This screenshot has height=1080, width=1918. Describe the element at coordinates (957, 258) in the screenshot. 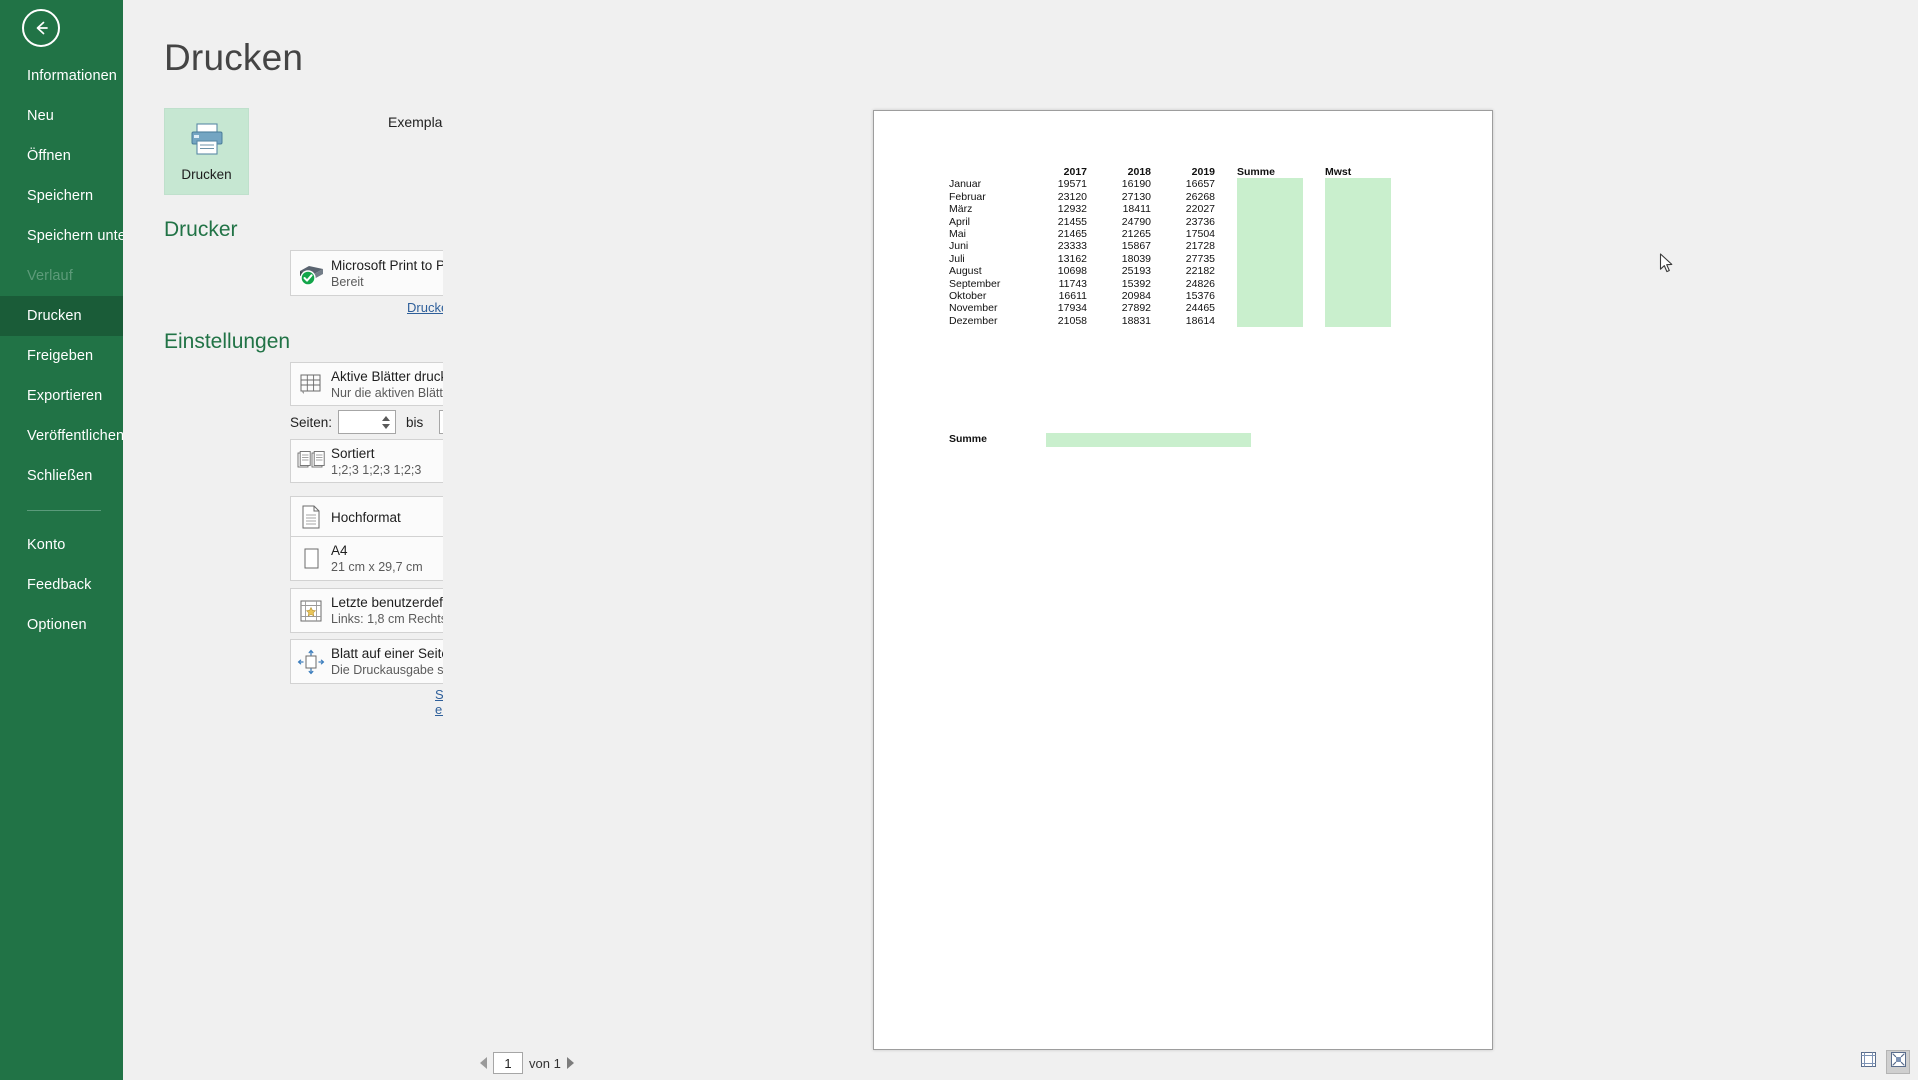

I see `cell-month: Juli` at that location.